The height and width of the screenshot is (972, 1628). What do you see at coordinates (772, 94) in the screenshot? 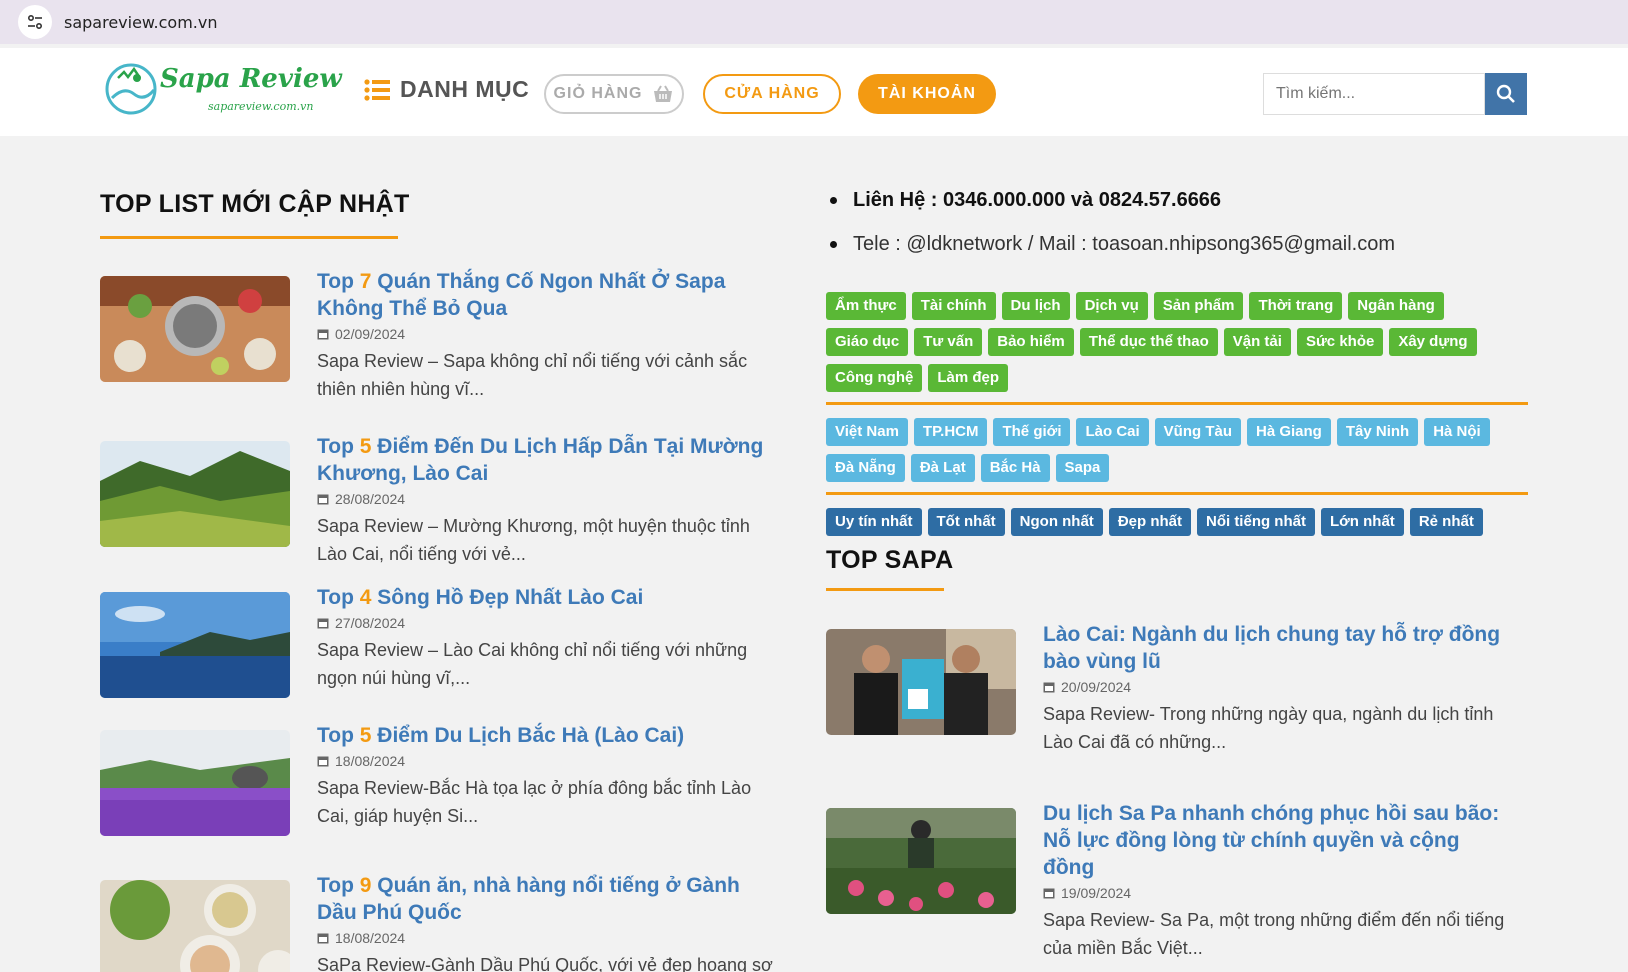
I see `shop-button: CỬA HÀNG` at bounding box center [772, 94].